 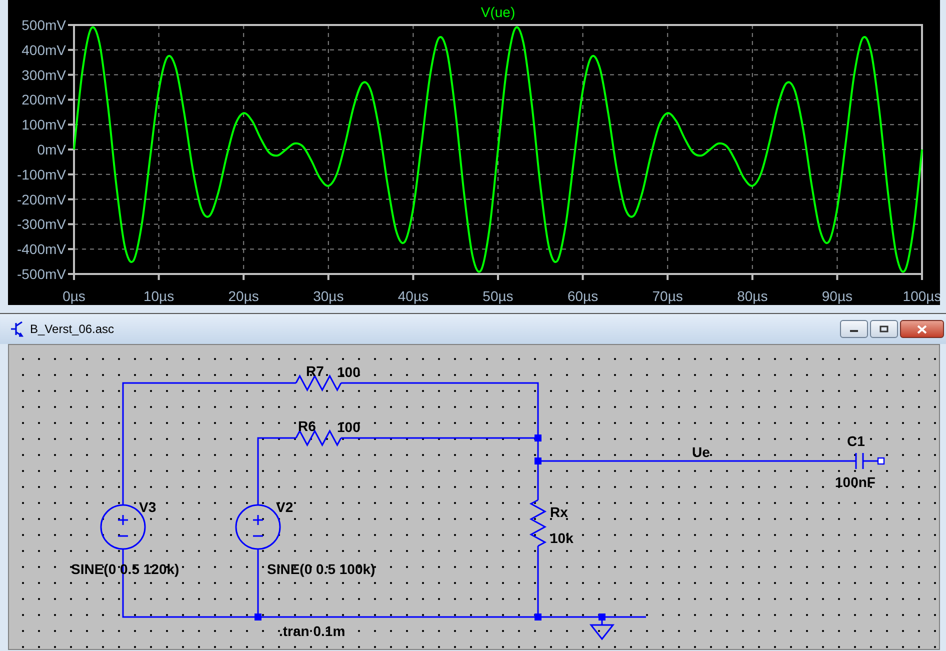 What do you see at coordinates (44, 100) in the screenshot?
I see `y-axis-label: 200mV` at bounding box center [44, 100].